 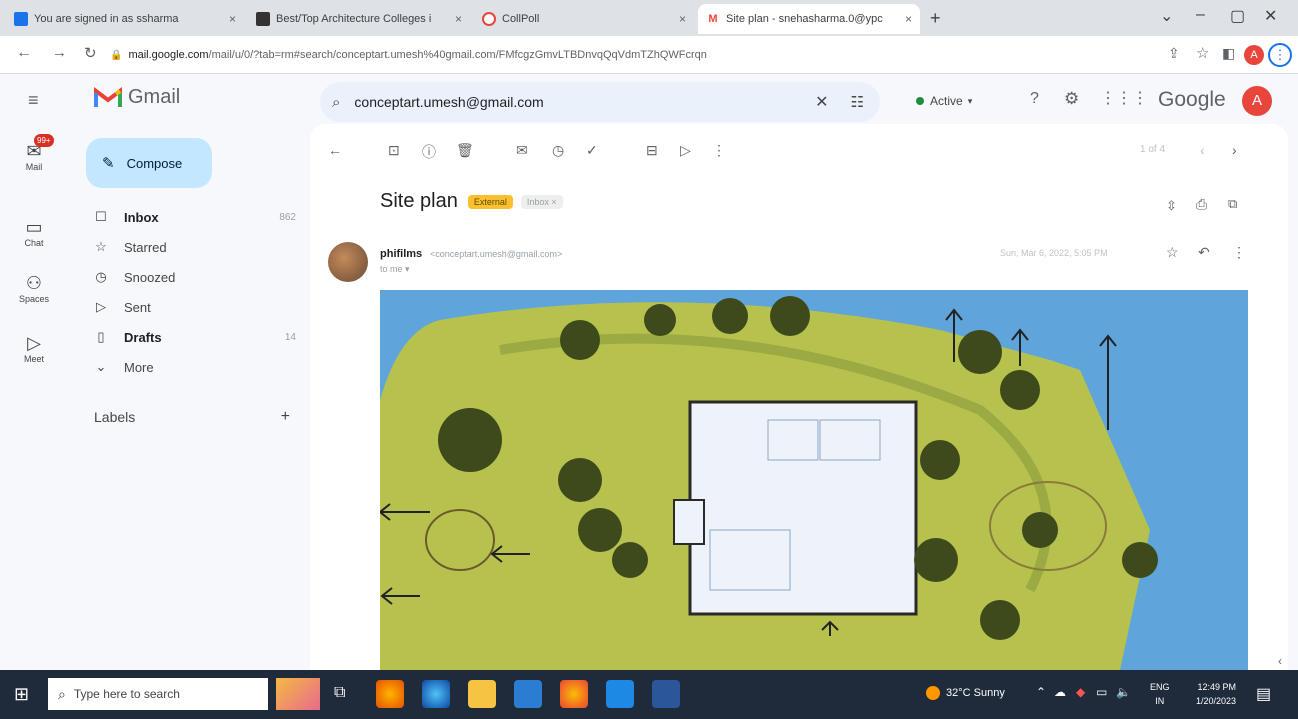 I want to click on taskbar-search-box: ⌕ Type here to search, so click(x=158, y=694).